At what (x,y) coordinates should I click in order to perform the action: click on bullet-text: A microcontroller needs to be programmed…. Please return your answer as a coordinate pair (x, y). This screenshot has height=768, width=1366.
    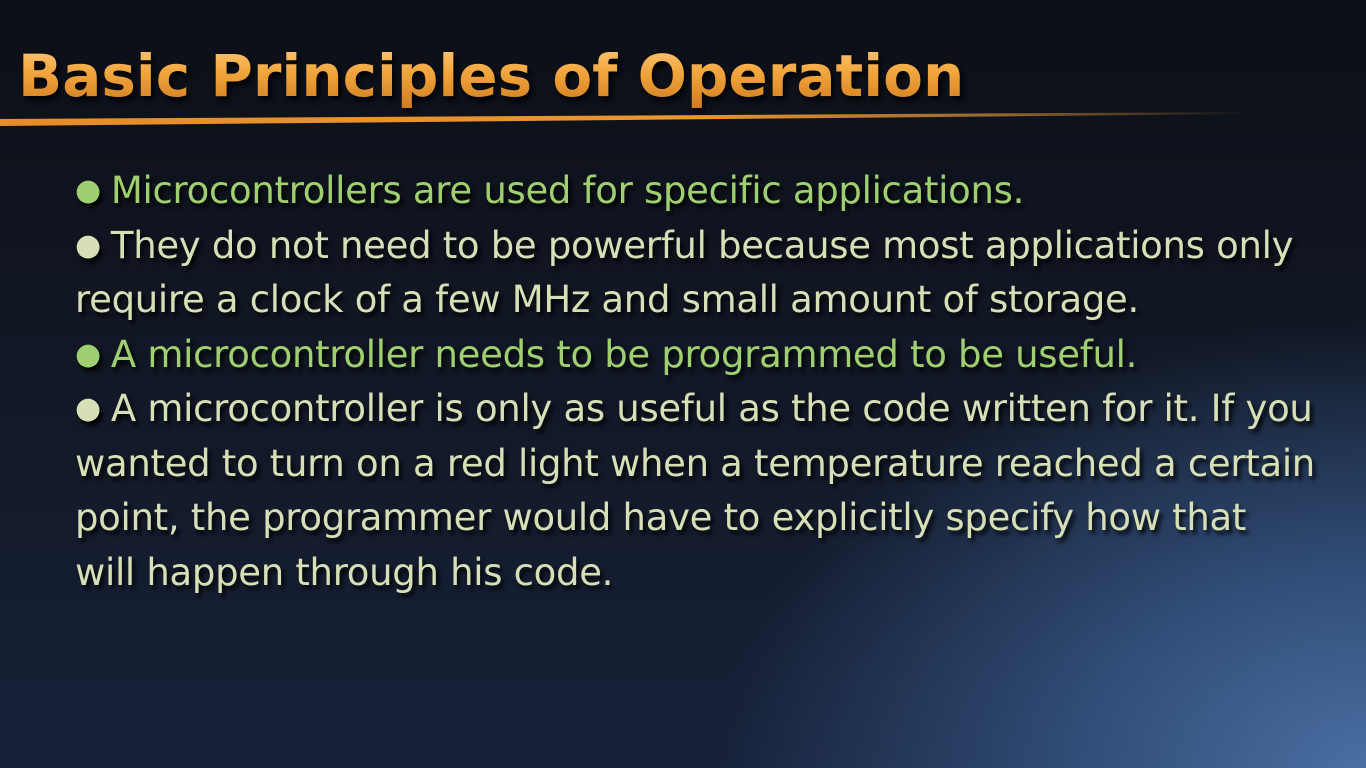
    Looking at the image, I should click on (624, 354).